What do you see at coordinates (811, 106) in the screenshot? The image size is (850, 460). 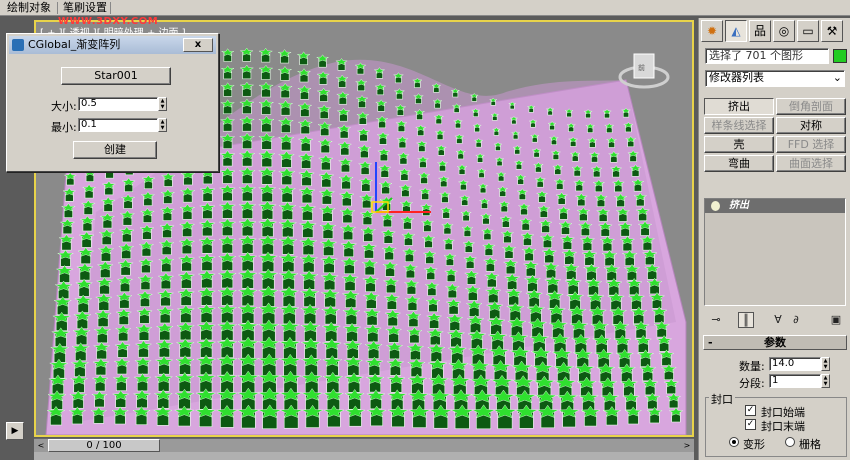 I see `modifier-button: 倒角剖面` at bounding box center [811, 106].